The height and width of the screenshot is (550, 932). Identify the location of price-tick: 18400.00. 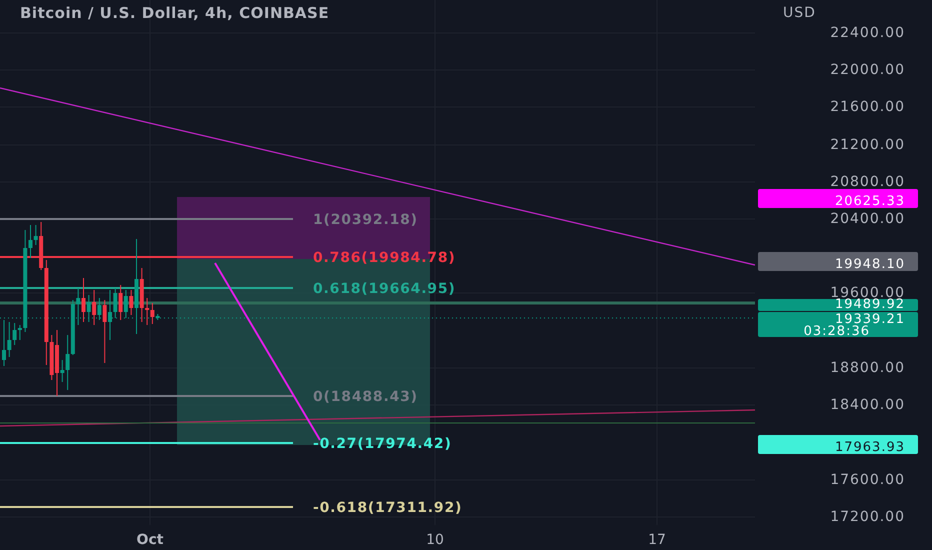
(867, 405).